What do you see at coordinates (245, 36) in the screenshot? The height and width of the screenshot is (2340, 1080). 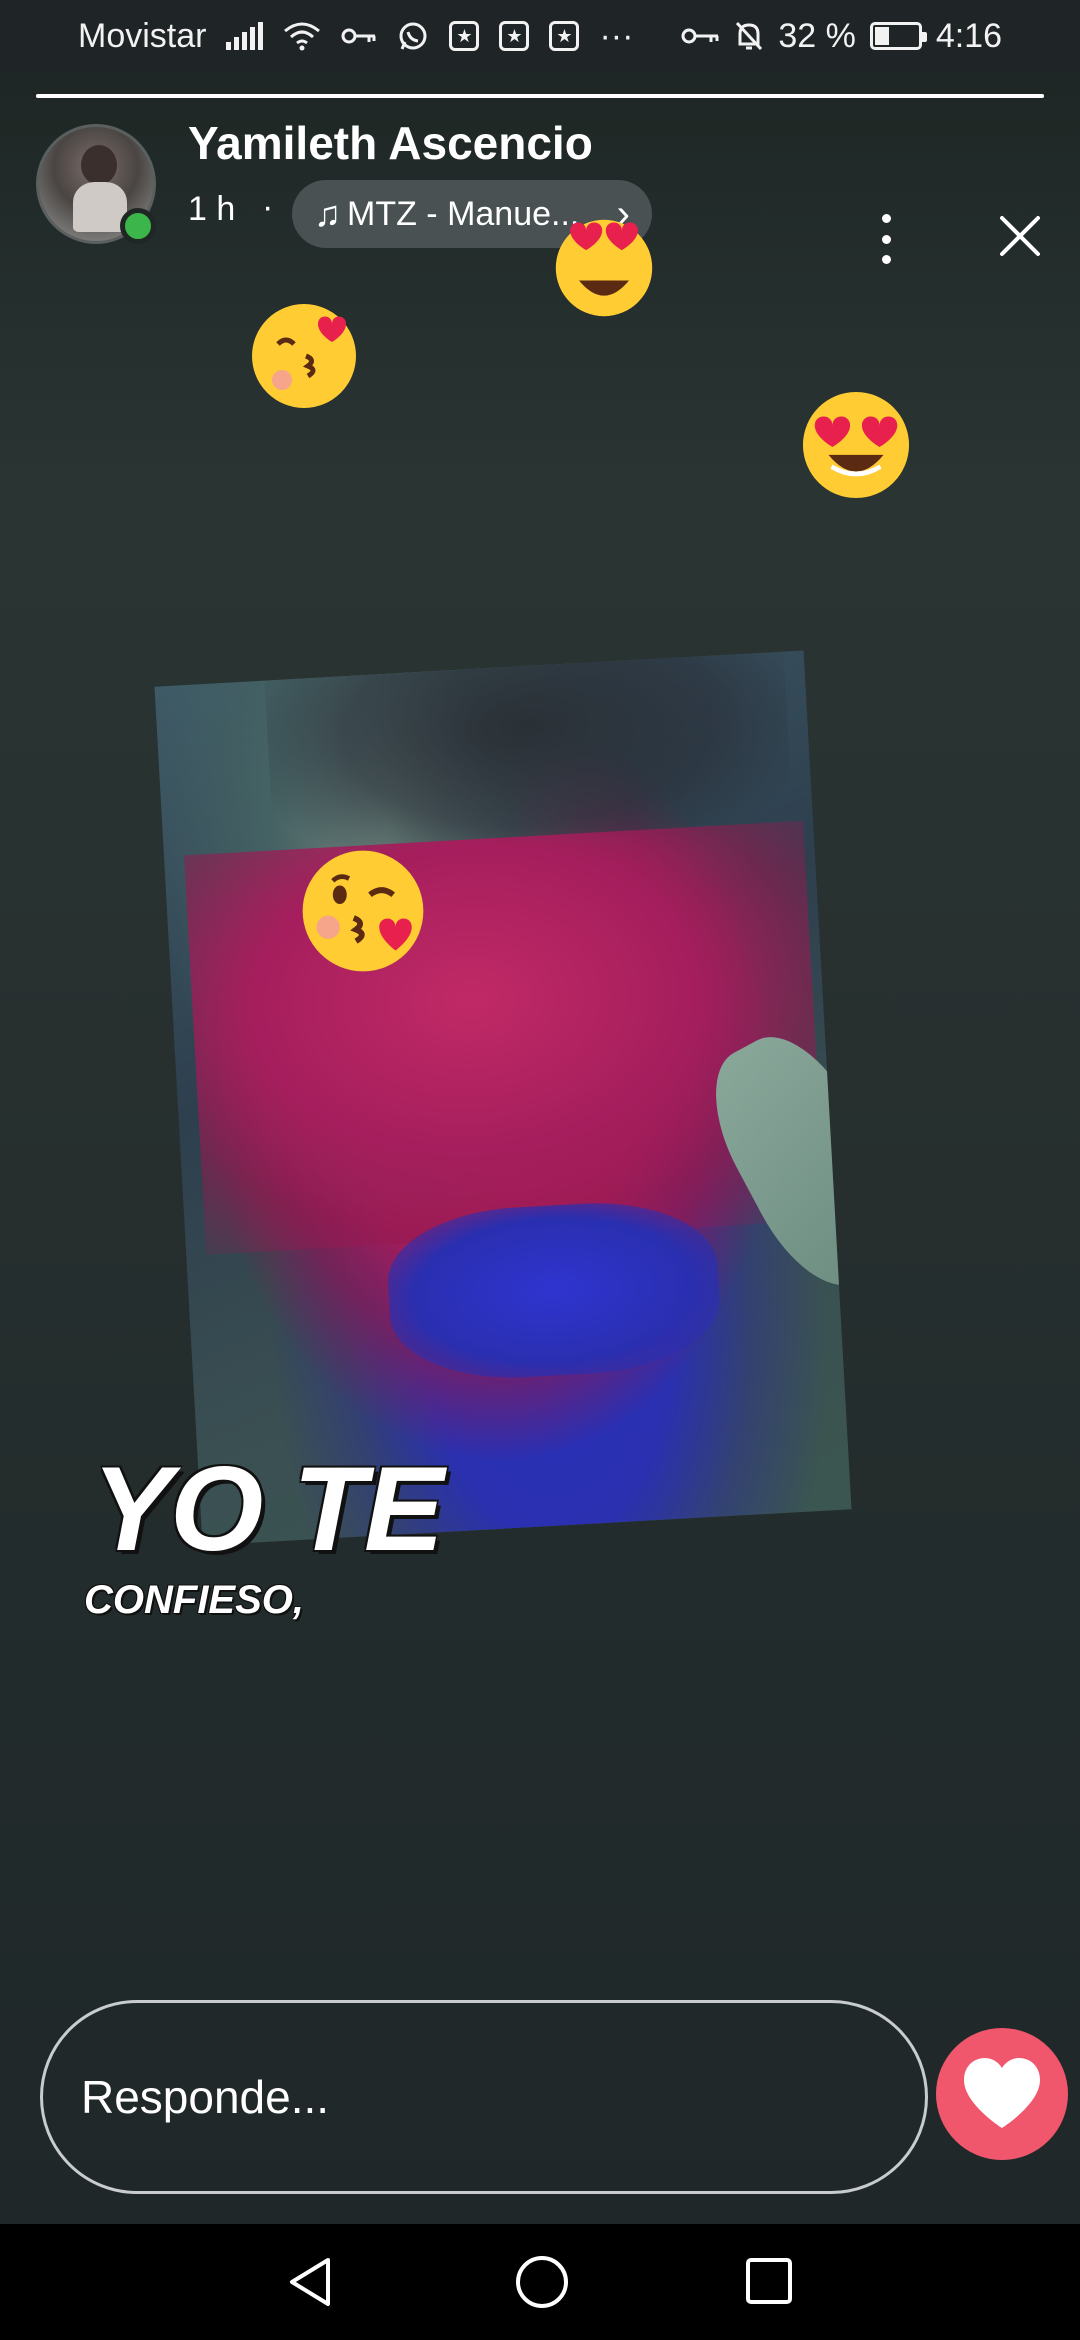 I see `signal-icon` at bounding box center [245, 36].